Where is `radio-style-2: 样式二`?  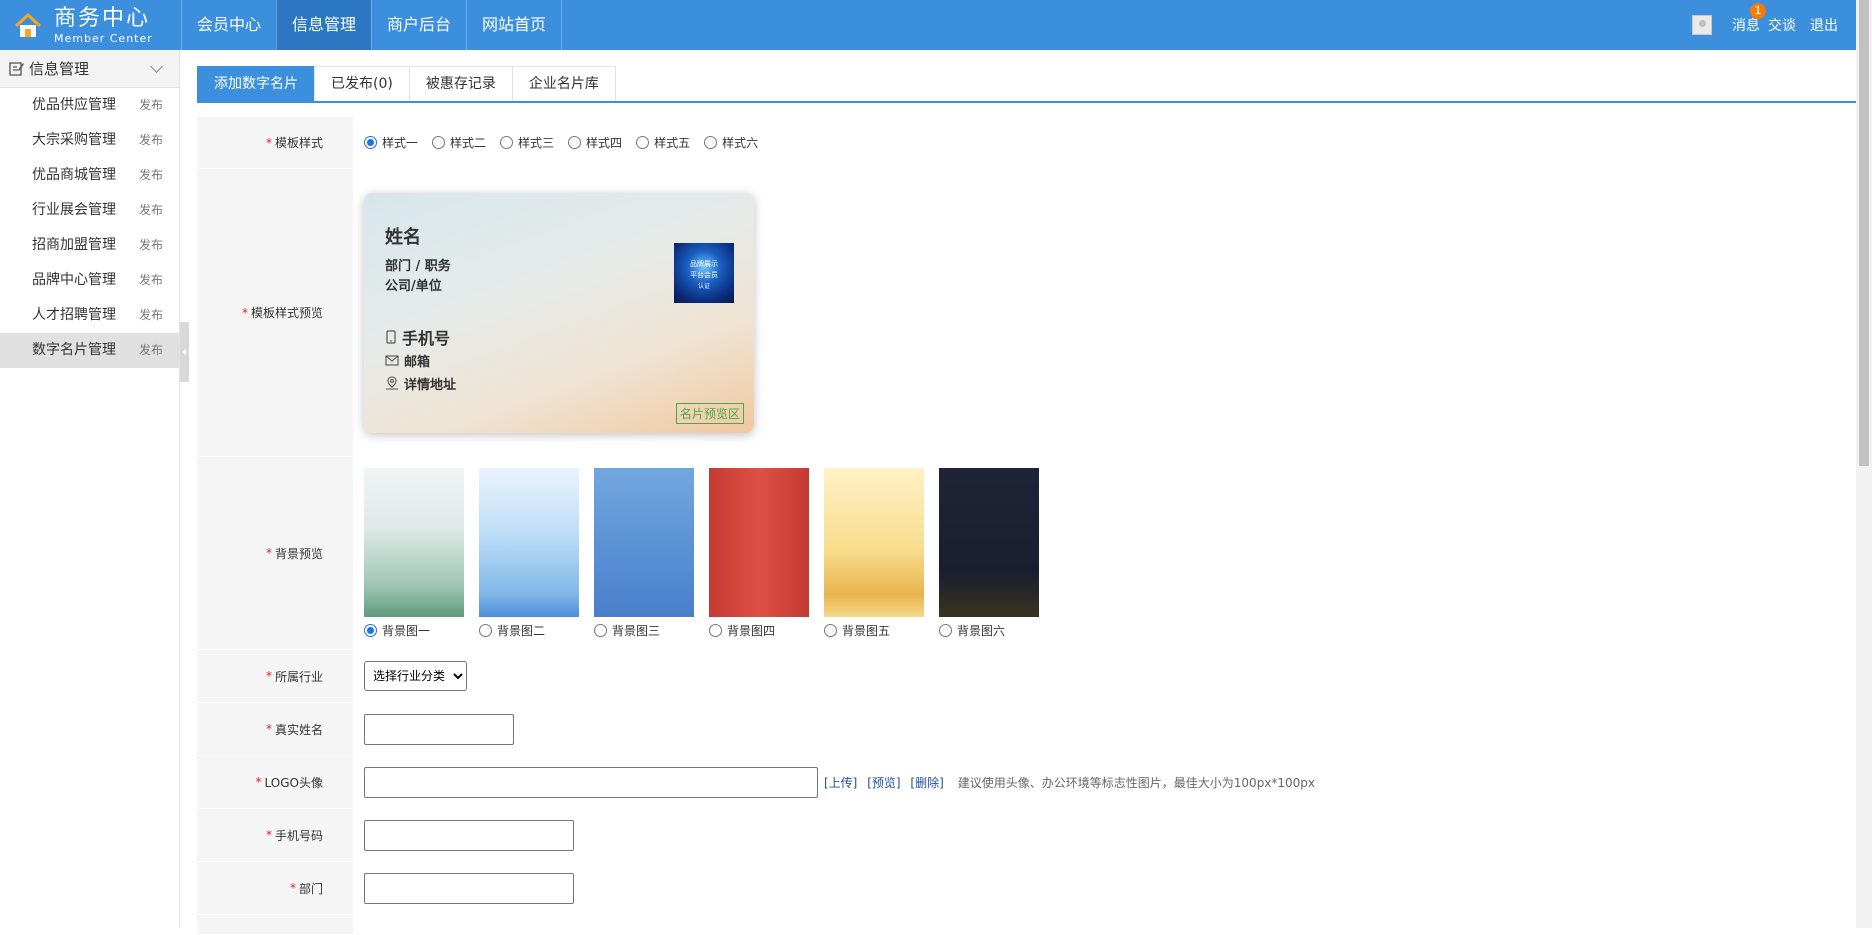 radio-style-2: 样式二 is located at coordinates (459, 142).